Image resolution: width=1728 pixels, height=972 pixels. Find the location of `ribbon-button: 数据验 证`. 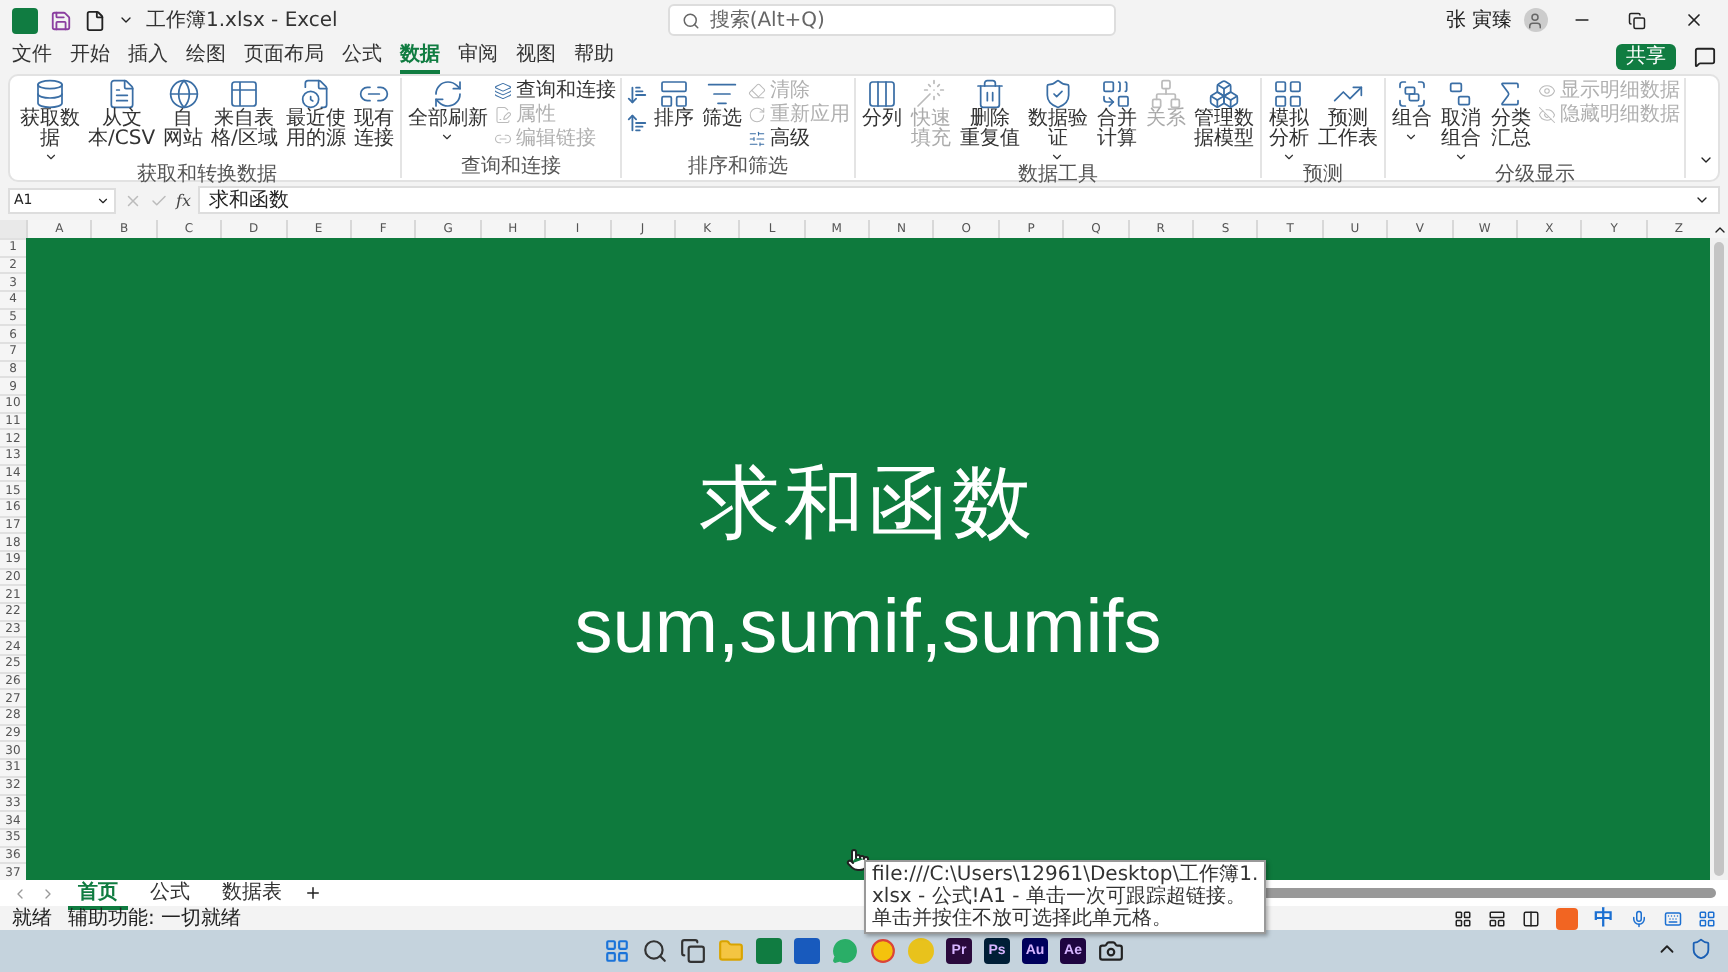

ribbon-button: 数据验 证 is located at coordinates (1057, 121).